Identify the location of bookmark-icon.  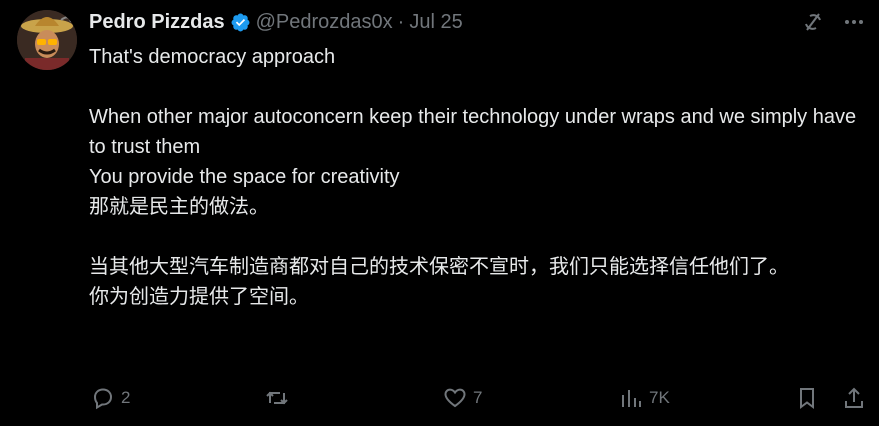
(807, 398).